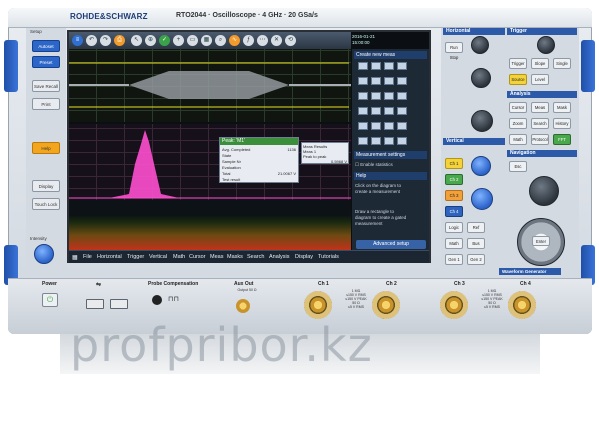 The image size is (599, 433). I want to click on ch1-bnc-connector, so click(318, 305).